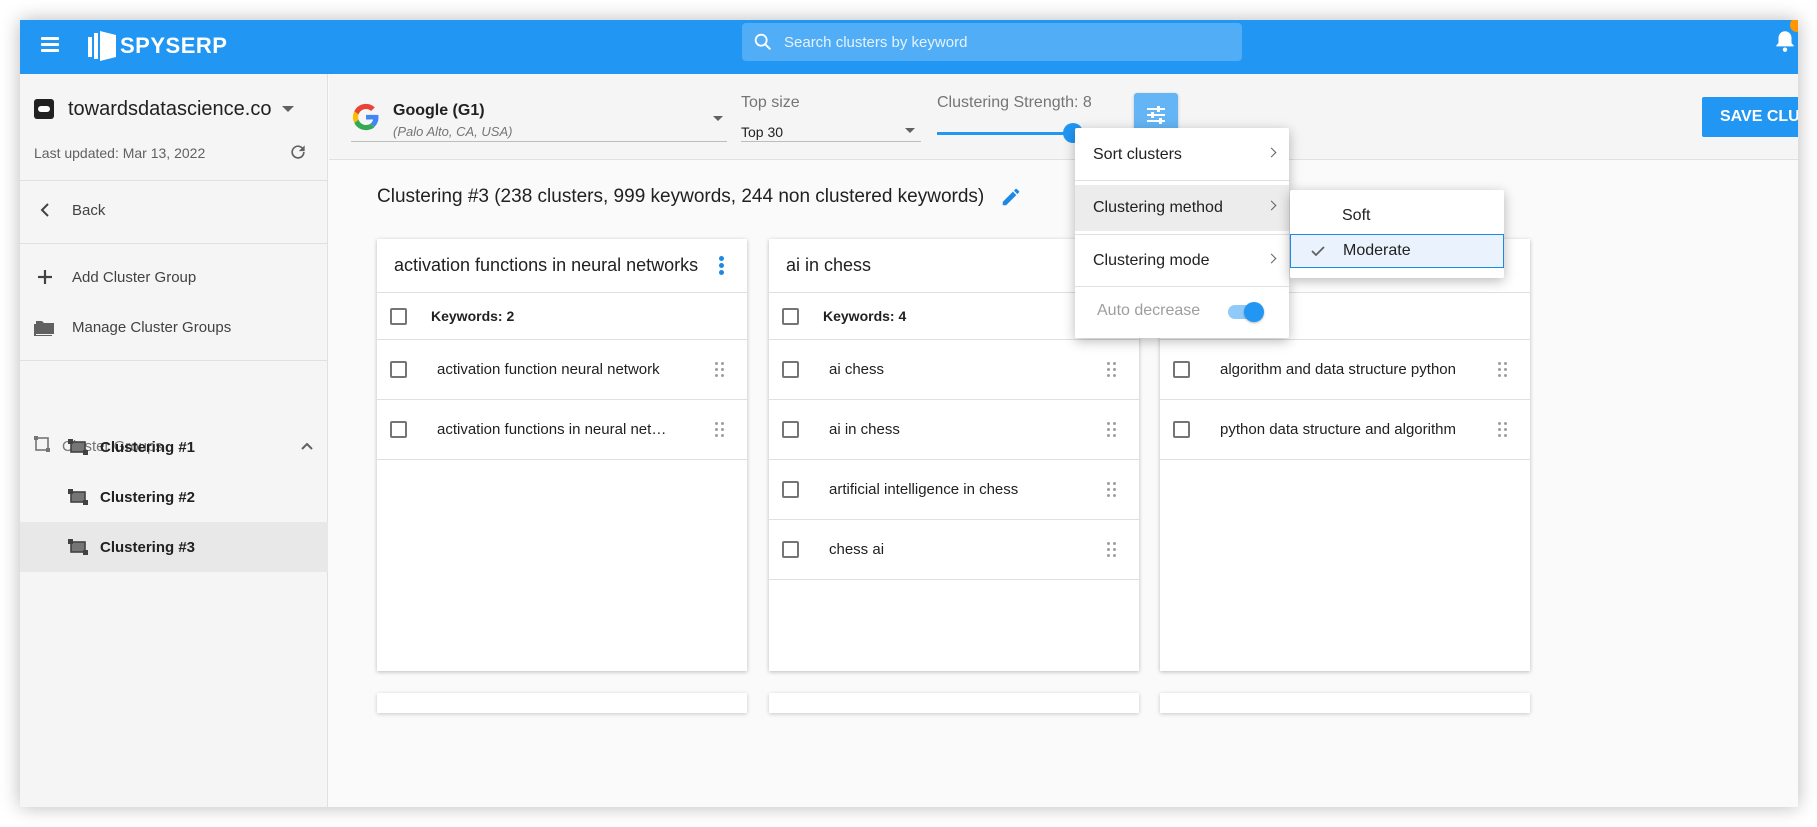 The height and width of the screenshot is (827, 1817). Describe the element at coordinates (1158, 207) in the screenshot. I see `menu-item-label: Clustering method` at that location.